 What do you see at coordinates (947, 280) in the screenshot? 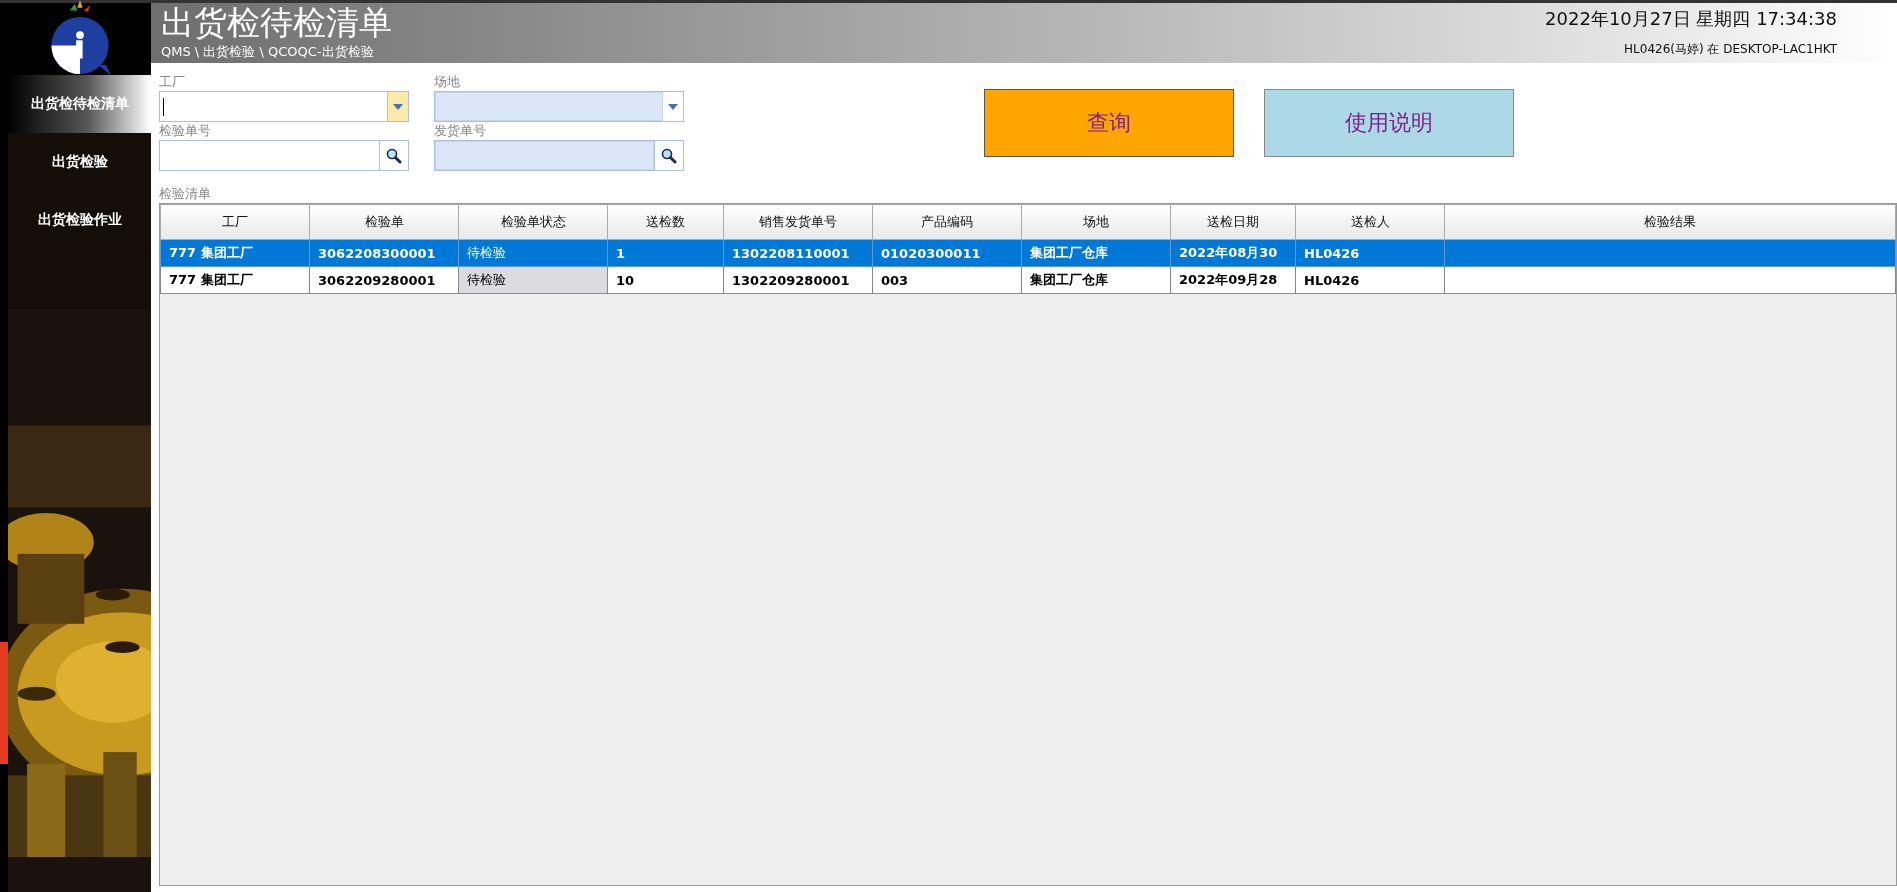
I see `table-cell: 003` at bounding box center [947, 280].